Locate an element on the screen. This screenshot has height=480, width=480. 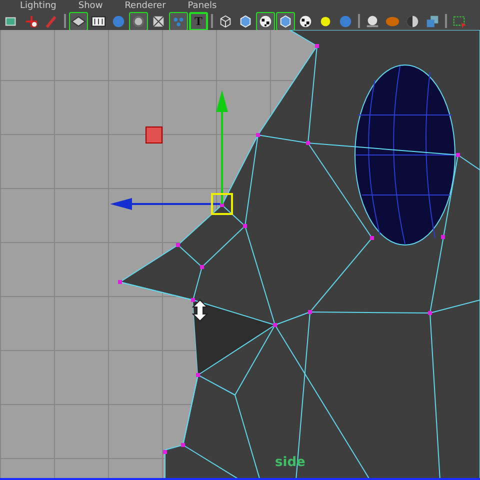
half-icon is located at coordinates (412, 21).